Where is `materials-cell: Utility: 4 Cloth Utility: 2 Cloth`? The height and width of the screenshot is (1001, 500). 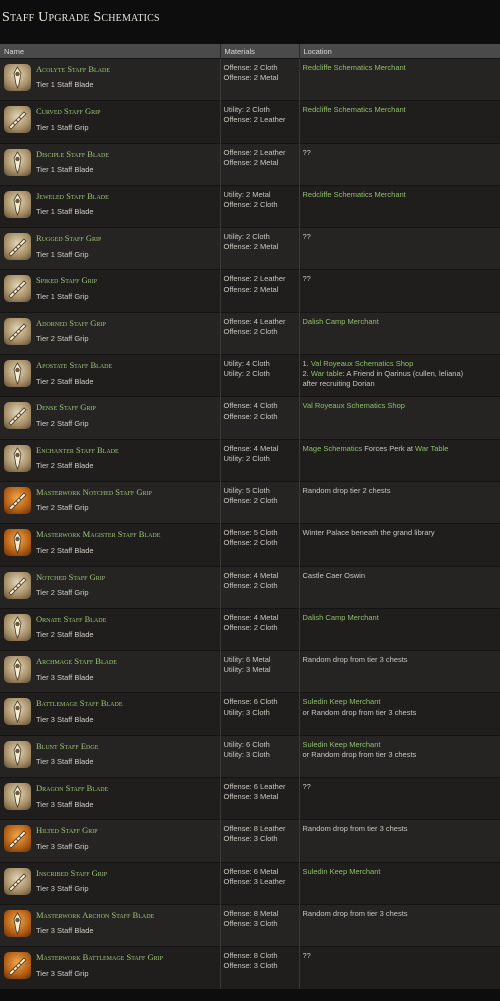
materials-cell: Utility: 4 Cloth Utility: 2 Cloth is located at coordinates (260, 375).